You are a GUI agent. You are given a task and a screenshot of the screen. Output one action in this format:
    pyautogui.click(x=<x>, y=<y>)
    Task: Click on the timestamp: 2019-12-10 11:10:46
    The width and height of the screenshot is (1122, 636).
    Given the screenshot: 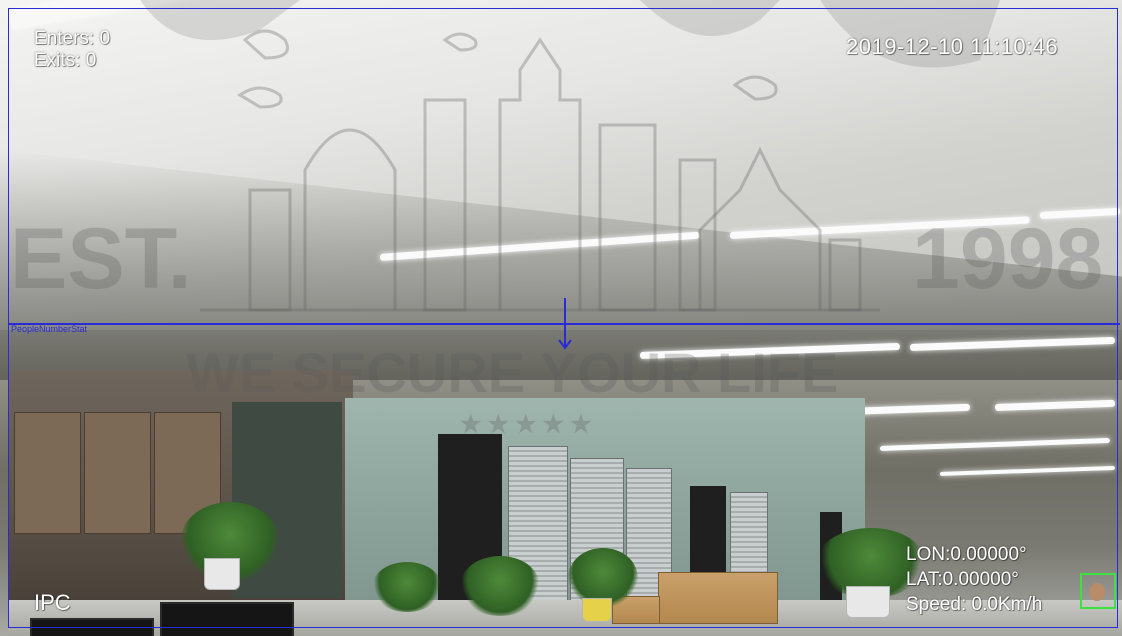 What is the action you would take?
    pyautogui.click(x=952, y=46)
    